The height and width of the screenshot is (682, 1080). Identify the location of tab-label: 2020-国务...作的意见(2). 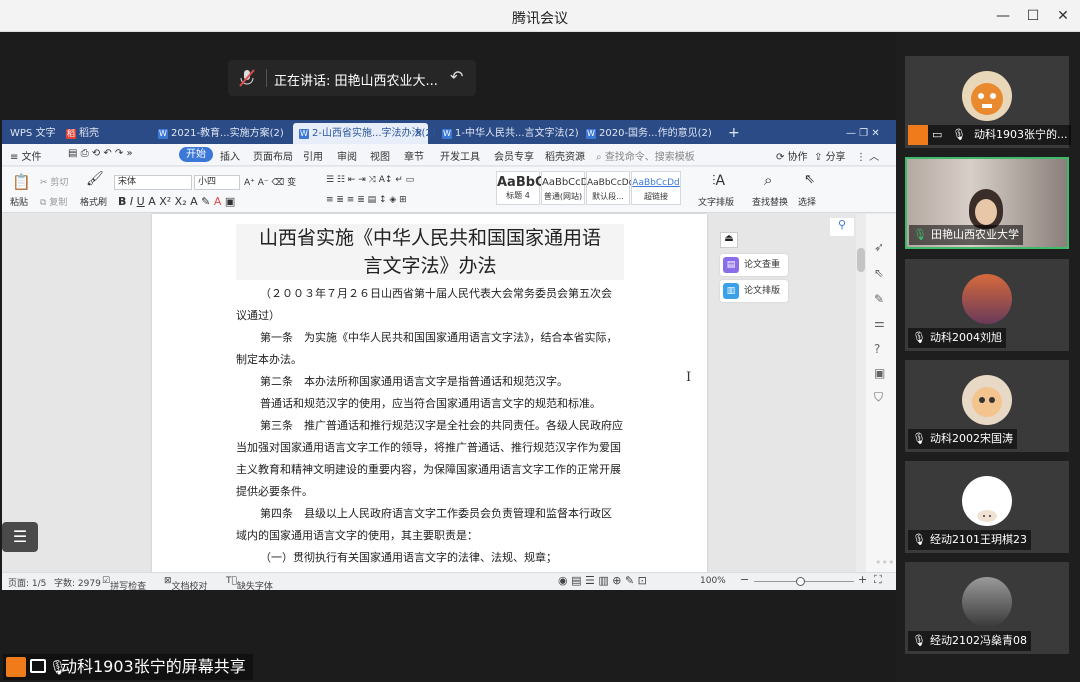
(655, 133).